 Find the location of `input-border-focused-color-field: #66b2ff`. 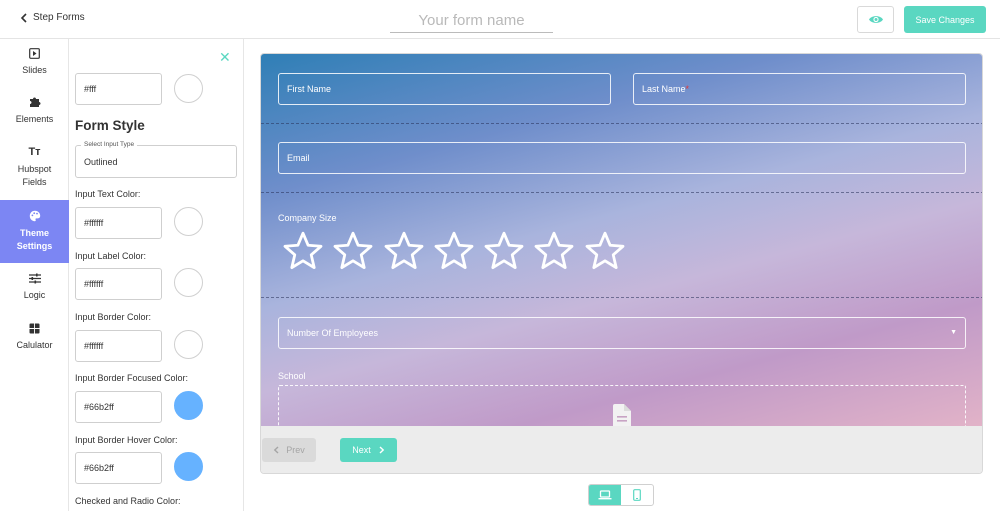

input-border-focused-color-field: #66b2ff is located at coordinates (118, 407).